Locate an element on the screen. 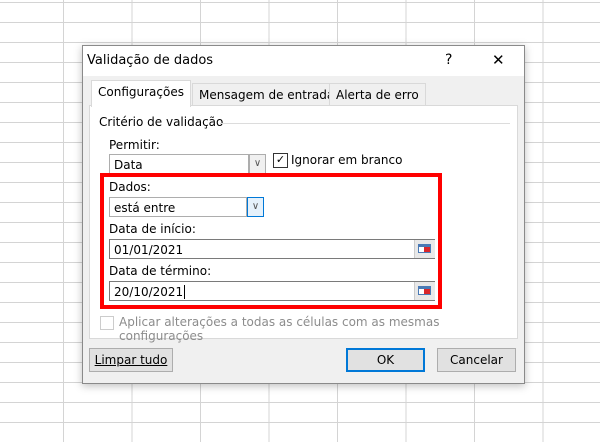 Image resolution: width=600 pixels, height=442 pixels. data-inicio-input: 01/01/2021 is located at coordinates (272, 249).